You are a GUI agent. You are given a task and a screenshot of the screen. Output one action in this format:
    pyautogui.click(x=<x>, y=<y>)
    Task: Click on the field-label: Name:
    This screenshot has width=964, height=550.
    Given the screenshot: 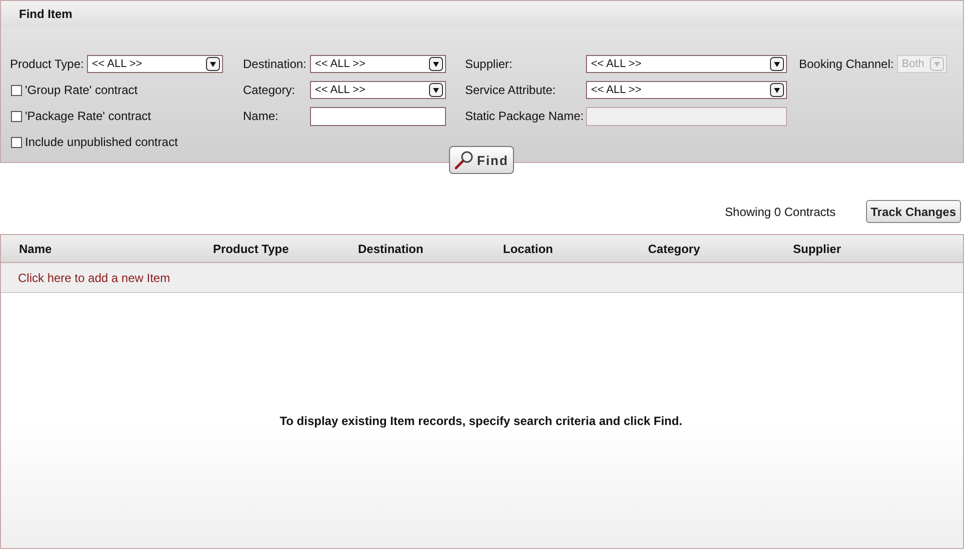 What is the action you would take?
    pyautogui.click(x=261, y=116)
    